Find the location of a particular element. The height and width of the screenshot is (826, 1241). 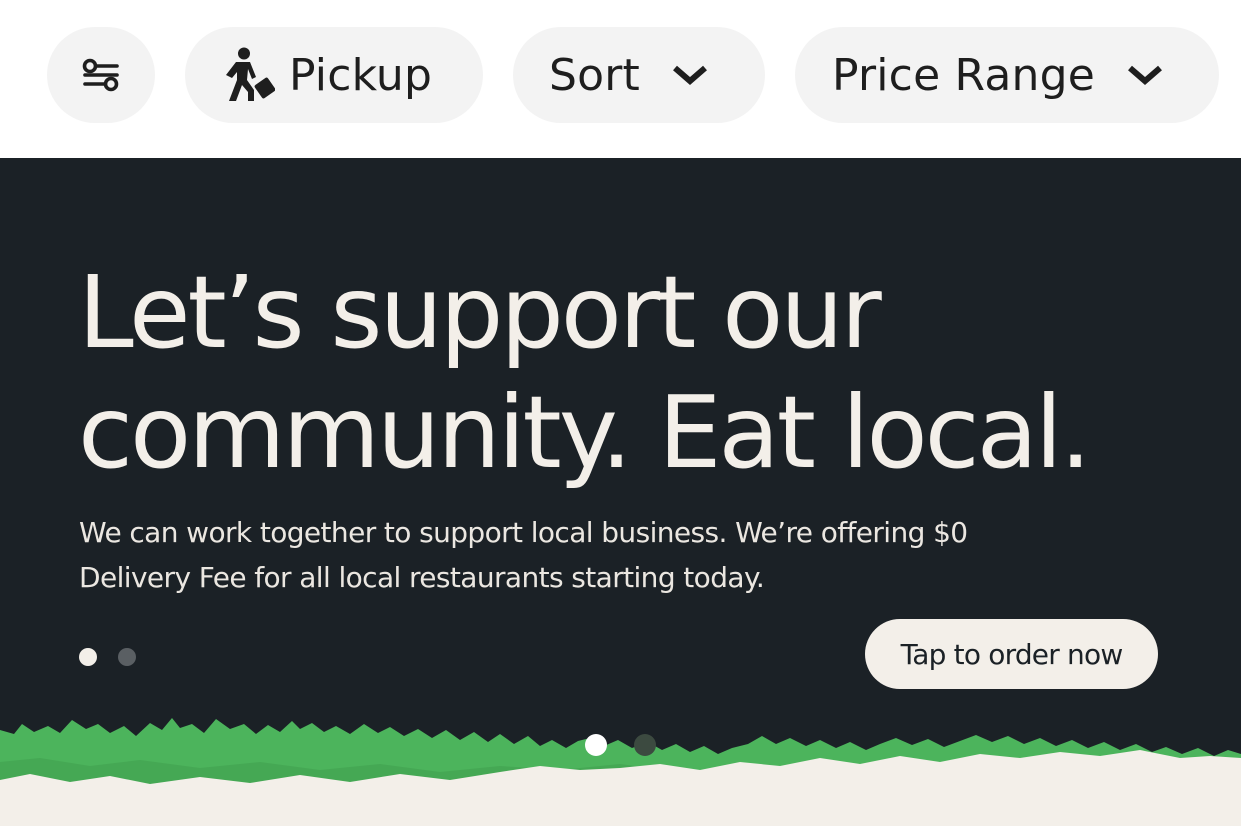

price-range-label: Price Range is located at coordinates (963, 75).